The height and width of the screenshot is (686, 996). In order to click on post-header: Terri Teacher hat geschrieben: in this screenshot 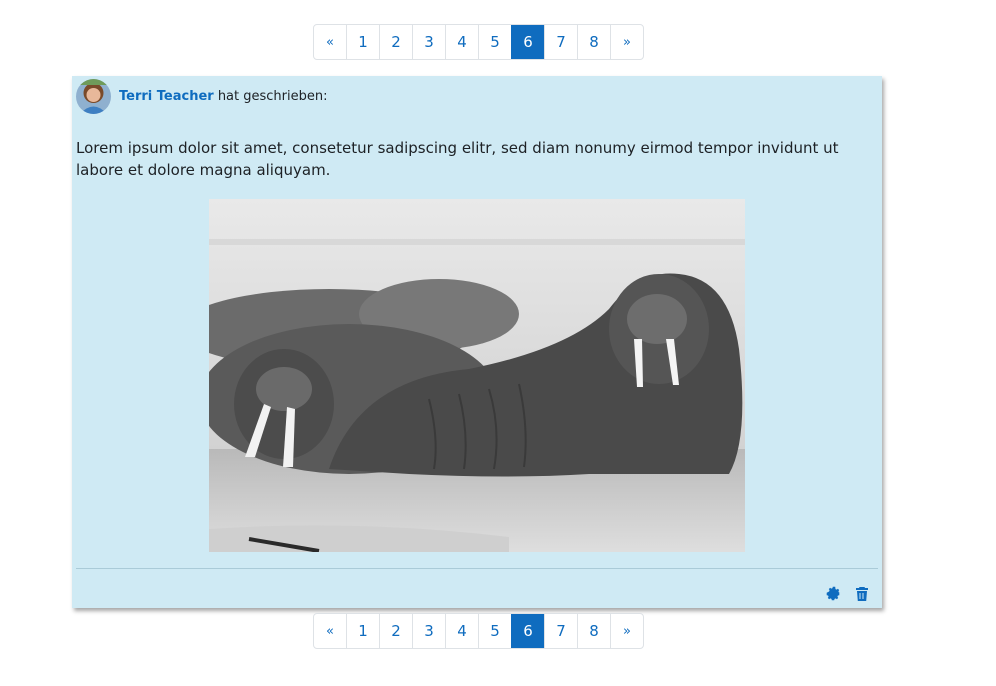, I will do `click(202, 96)`.